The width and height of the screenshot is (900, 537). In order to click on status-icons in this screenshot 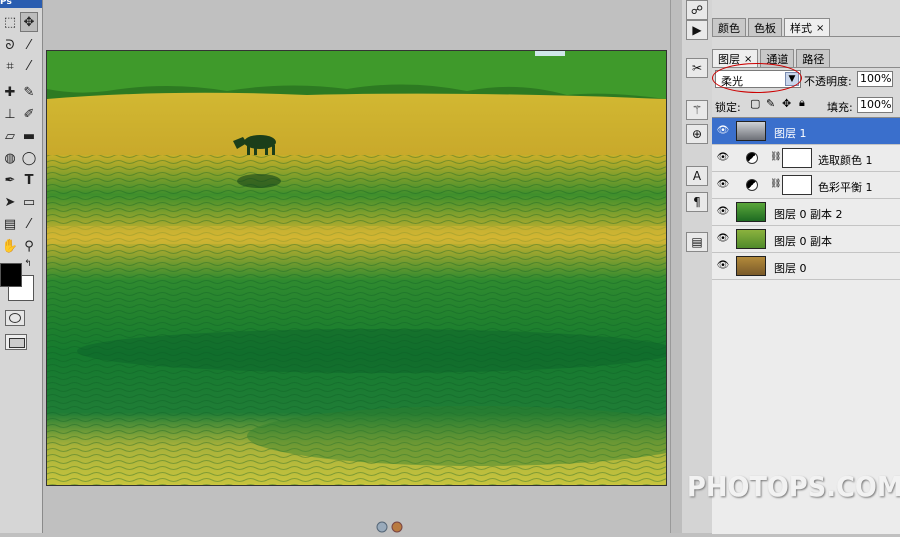, I will do `click(392, 528)`.